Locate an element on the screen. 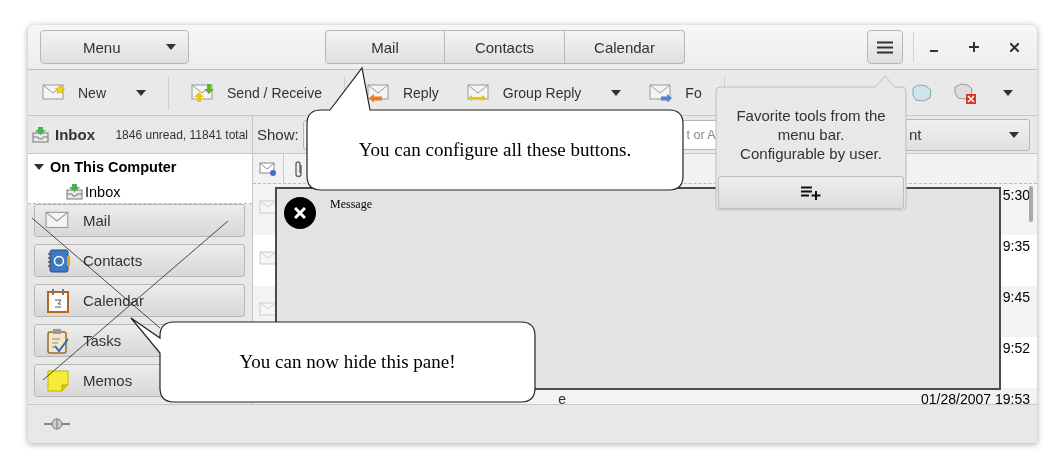  crumpled-paper-delete-icon is located at coordinates (964, 92).